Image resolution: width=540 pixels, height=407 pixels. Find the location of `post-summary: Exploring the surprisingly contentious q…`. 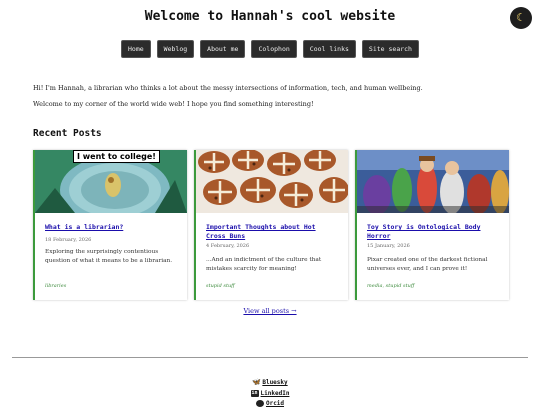

post-summary: Exploring the surprisingly contentious q… is located at coordinates (109, 256).